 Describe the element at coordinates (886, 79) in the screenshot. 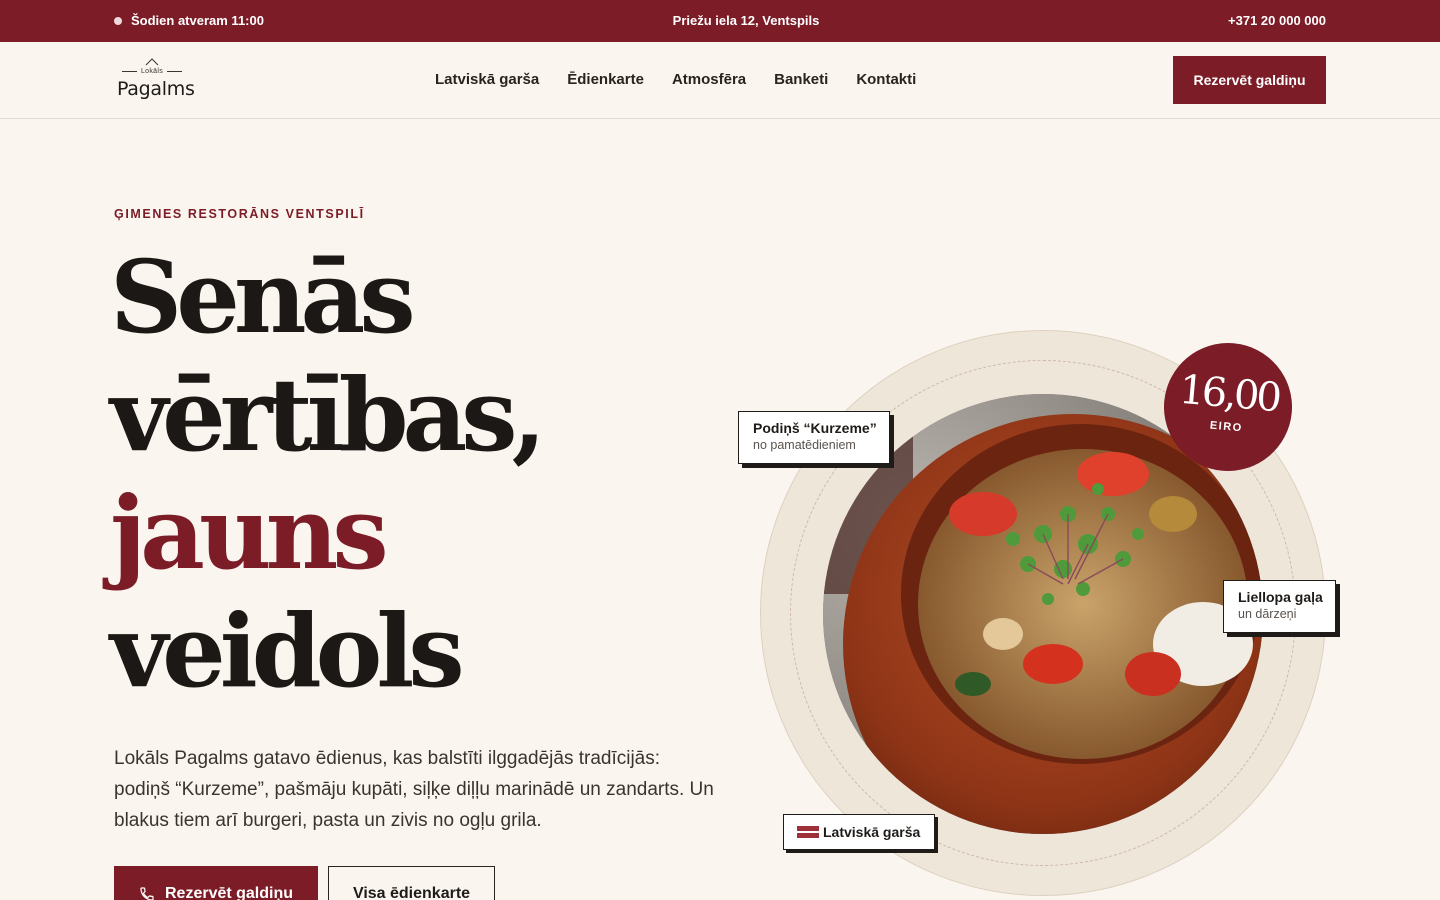

I see `nav-item-kontakti: Kontakti` at that location.